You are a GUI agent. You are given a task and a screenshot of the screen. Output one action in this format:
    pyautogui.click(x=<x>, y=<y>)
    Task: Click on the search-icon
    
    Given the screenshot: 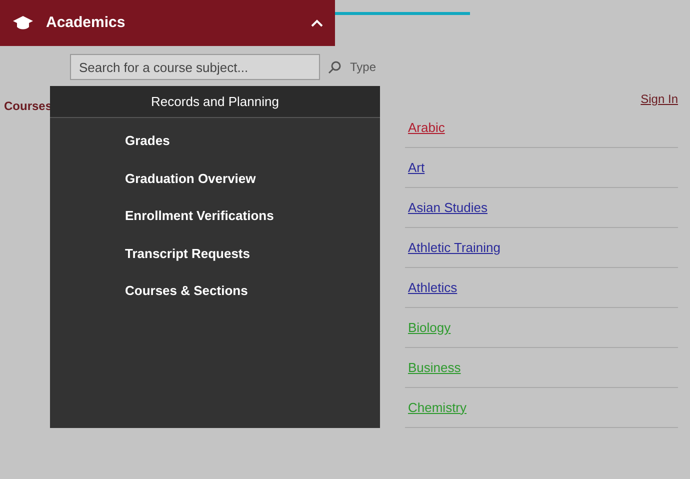 What is the action you would take?
    pyautogui.click(x=335, y=67)
    